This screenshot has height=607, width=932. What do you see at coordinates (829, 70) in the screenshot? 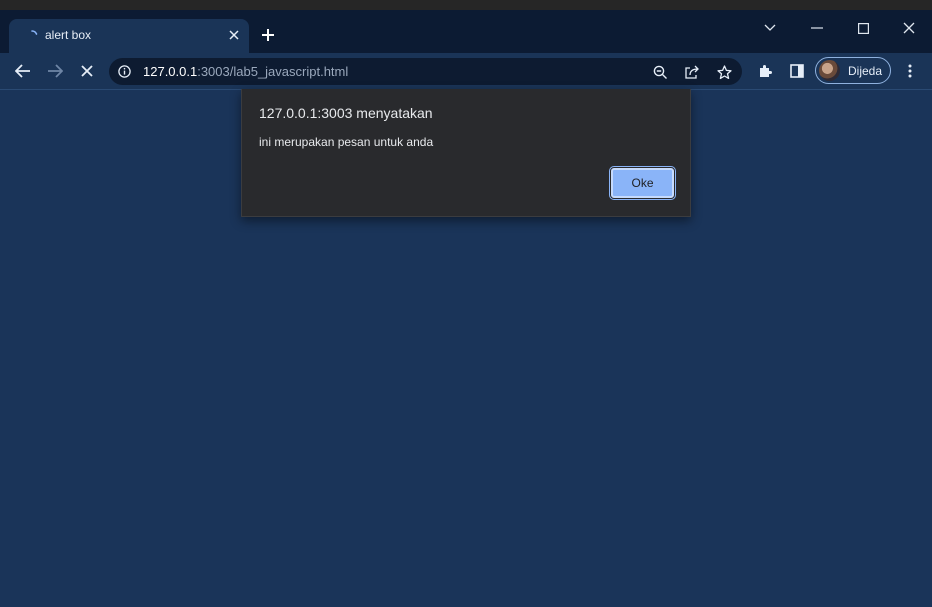
I see `avatar` at bounding box center [829, 70].